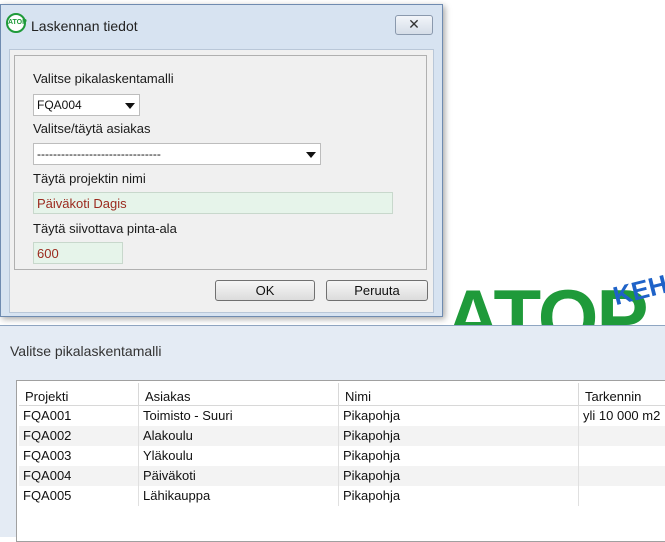 This screenshot has height=542, width=665. I want to click on table-header: Projekti Asiakas Nimi Tarkennin, so click(342, 394).